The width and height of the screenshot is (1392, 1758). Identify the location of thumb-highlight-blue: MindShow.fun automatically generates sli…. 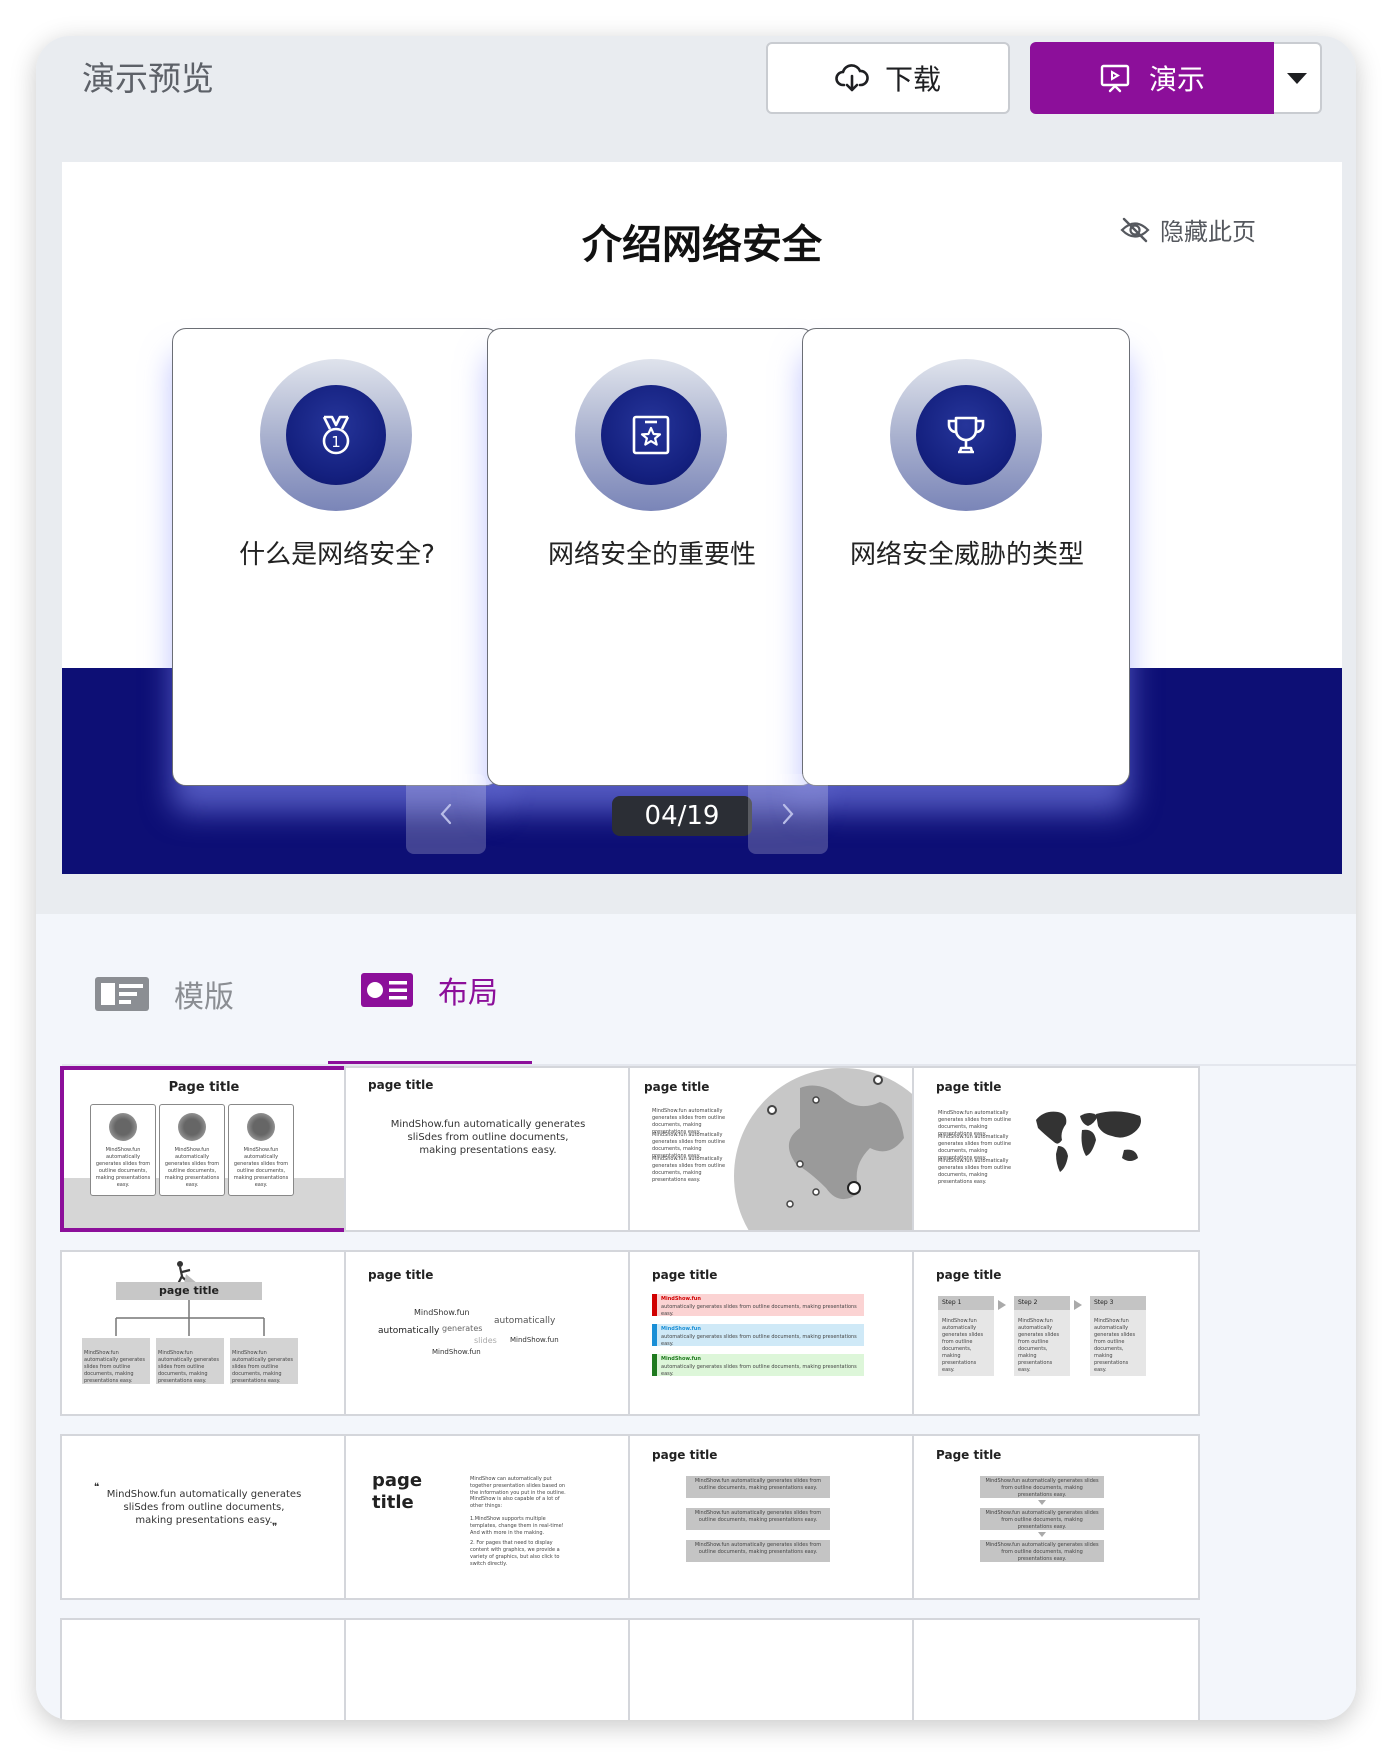
(758, 1335).